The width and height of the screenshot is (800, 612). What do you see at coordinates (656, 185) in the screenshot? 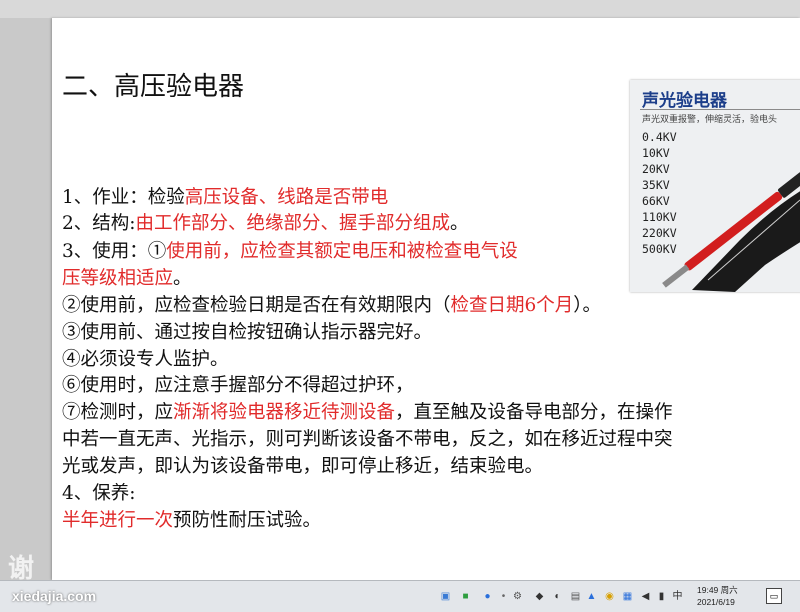
I see `voltage-label: 35KV` at bounding box center [656, 185].